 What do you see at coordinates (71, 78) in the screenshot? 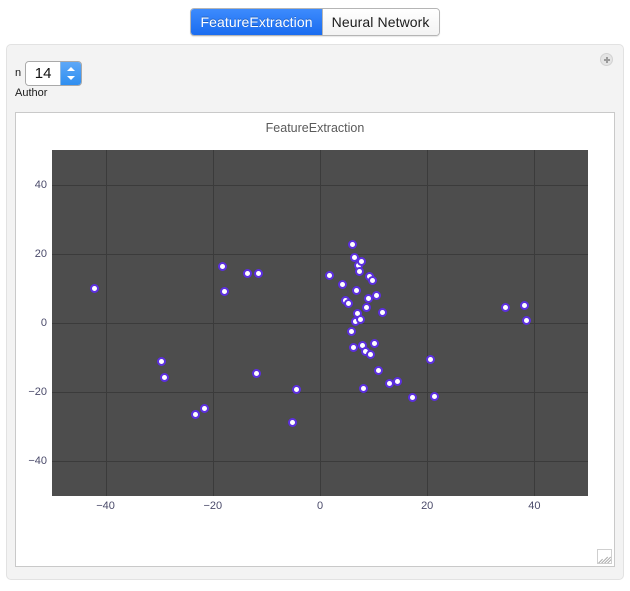
I see `chevron-down-icon` at bounding box center [71, 78].